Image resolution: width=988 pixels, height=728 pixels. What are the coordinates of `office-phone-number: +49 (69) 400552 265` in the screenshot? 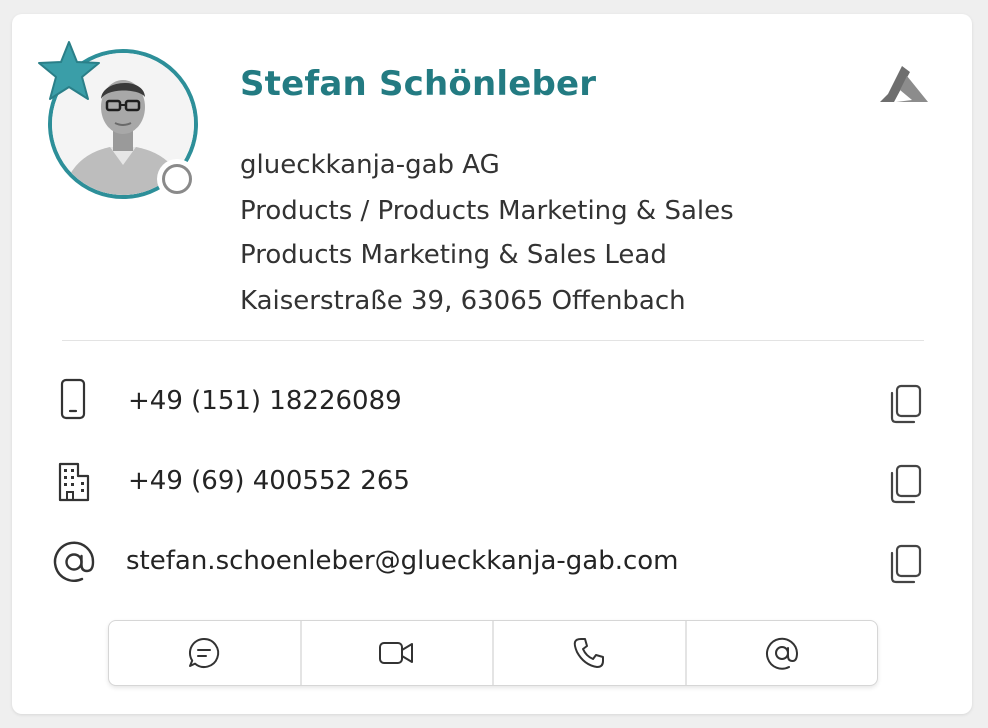 It's located at (269, 481).